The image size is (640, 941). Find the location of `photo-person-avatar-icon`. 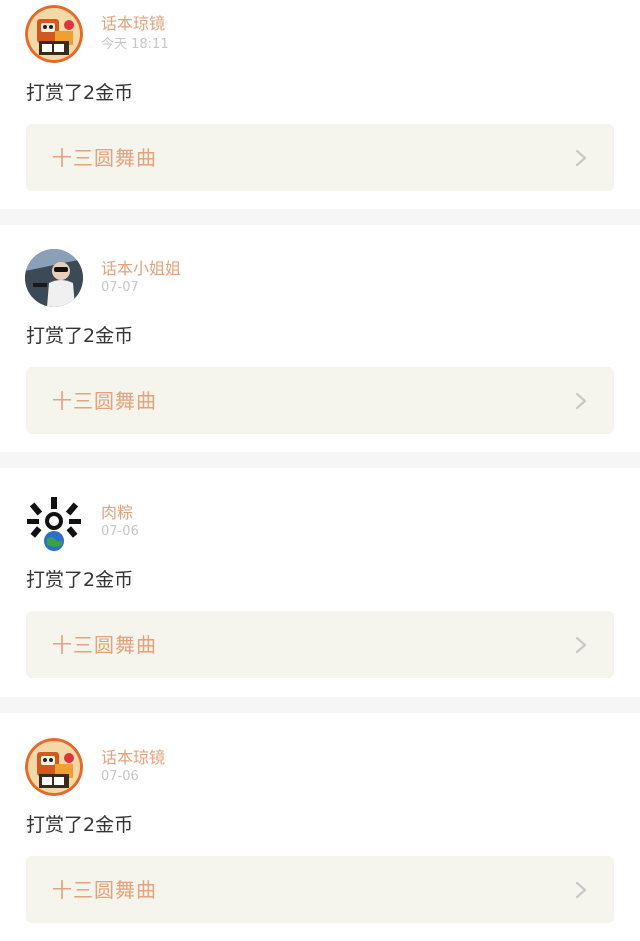

photo-person-avatar-icon is located at coordinates (54, 278).